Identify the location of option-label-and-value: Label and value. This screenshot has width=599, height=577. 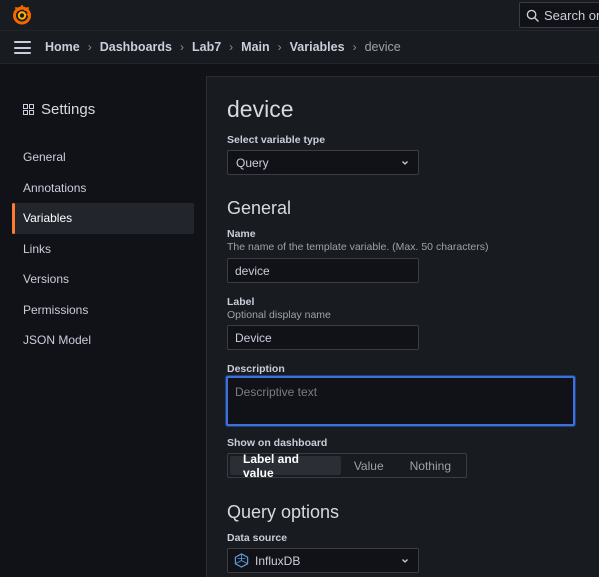
(285, 466).